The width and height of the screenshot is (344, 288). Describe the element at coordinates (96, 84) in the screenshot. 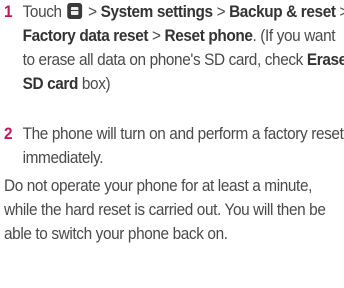

I see `step-note-end: box)` at that location.